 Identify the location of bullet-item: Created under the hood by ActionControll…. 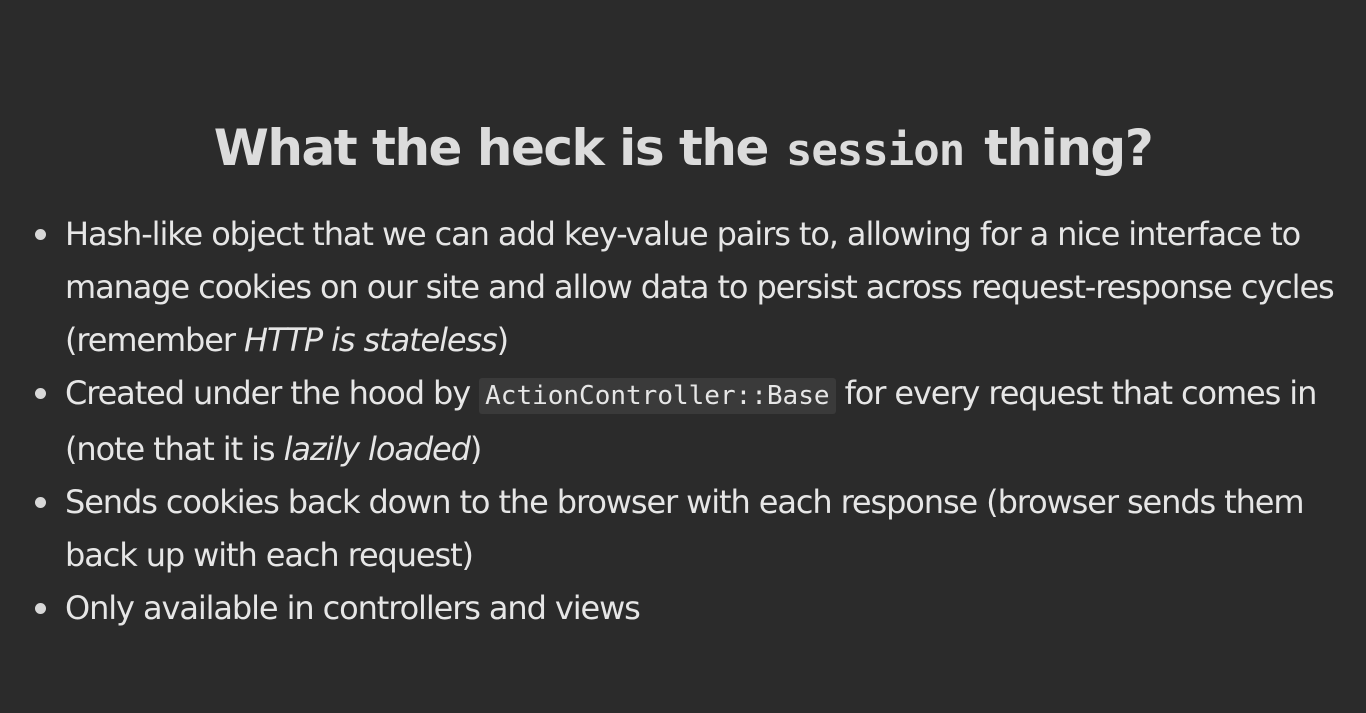
(688, 421).